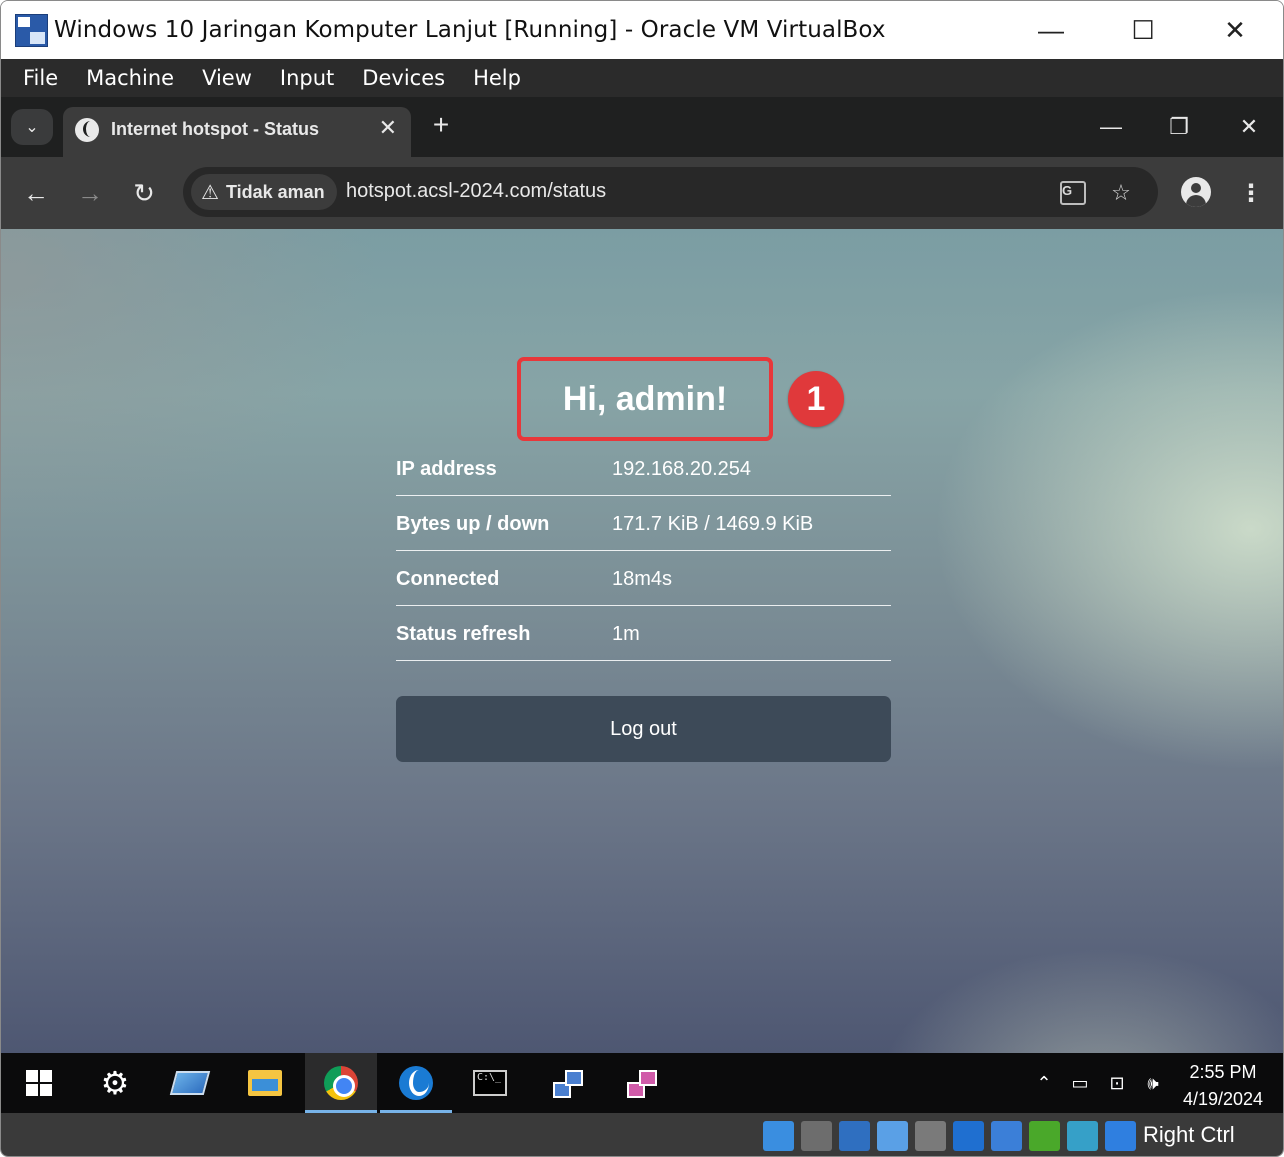 This screenshot has height=1157, width=1284. What do you see at coordinates (227, 78) in the screenshot?
I see `menu-view: View` at bounding box center [227, 78].